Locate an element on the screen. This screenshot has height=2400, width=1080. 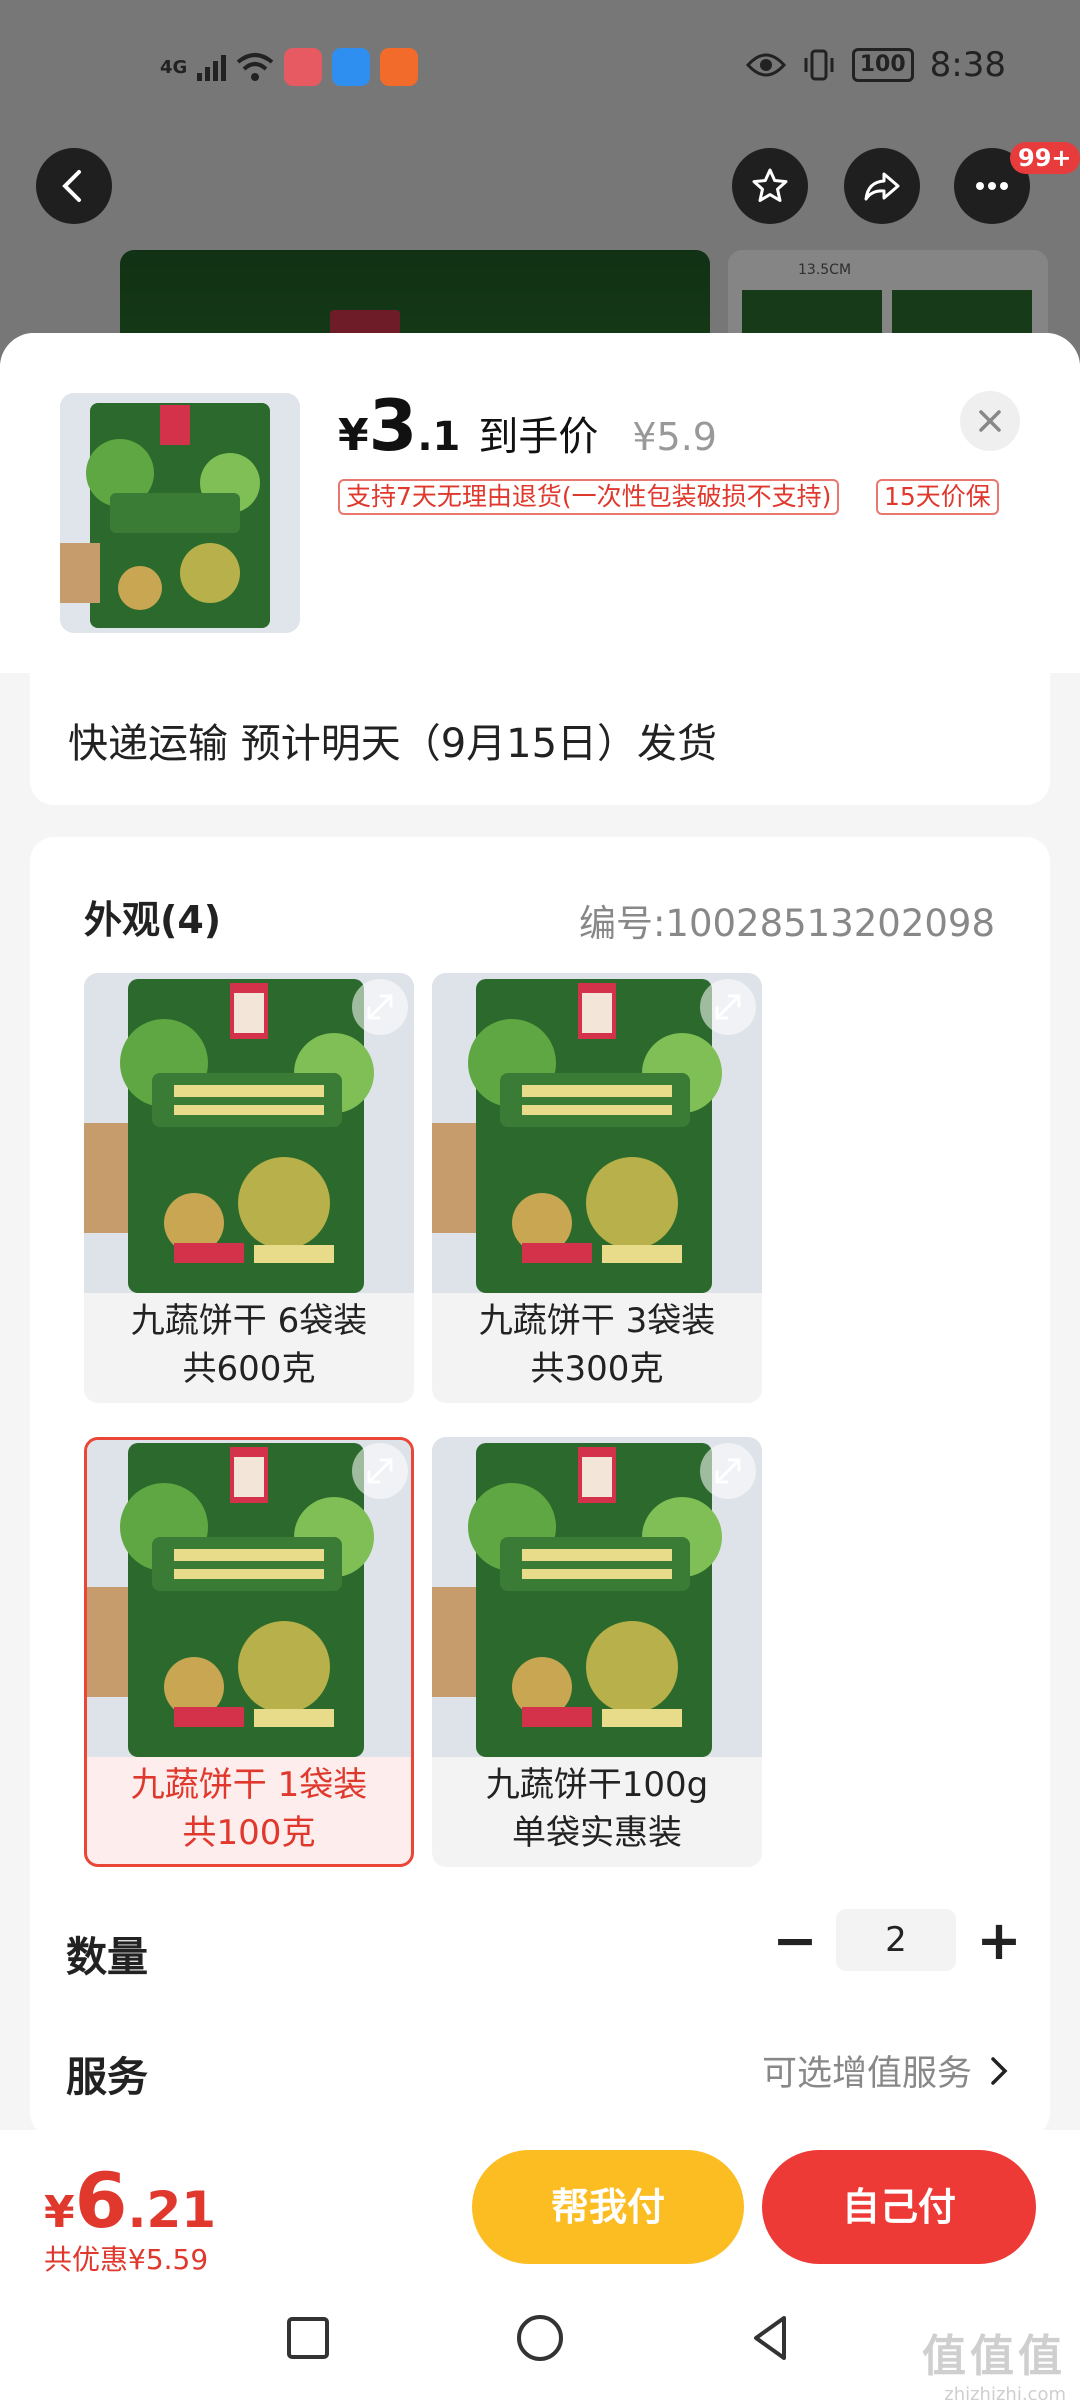
site-watermark: 值值值 zhizhizhi.com is located at coordinates (994, 2360).